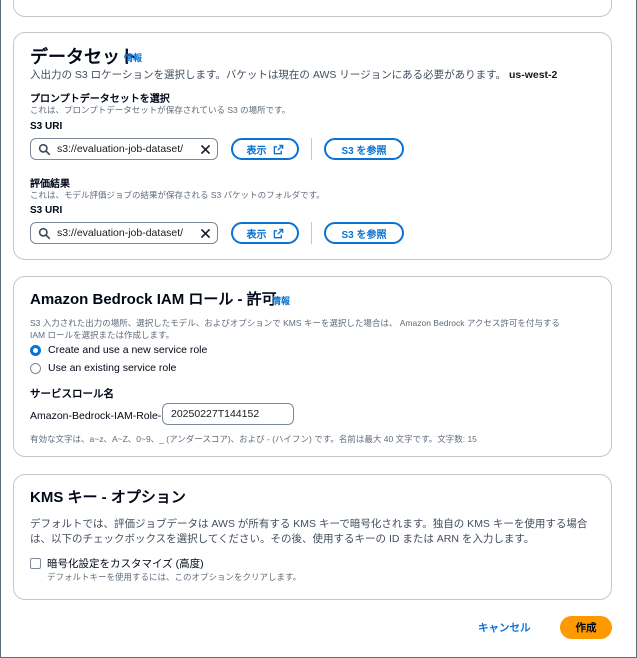  I want to click on view-prompt-button: 表示, so click(265, 149).